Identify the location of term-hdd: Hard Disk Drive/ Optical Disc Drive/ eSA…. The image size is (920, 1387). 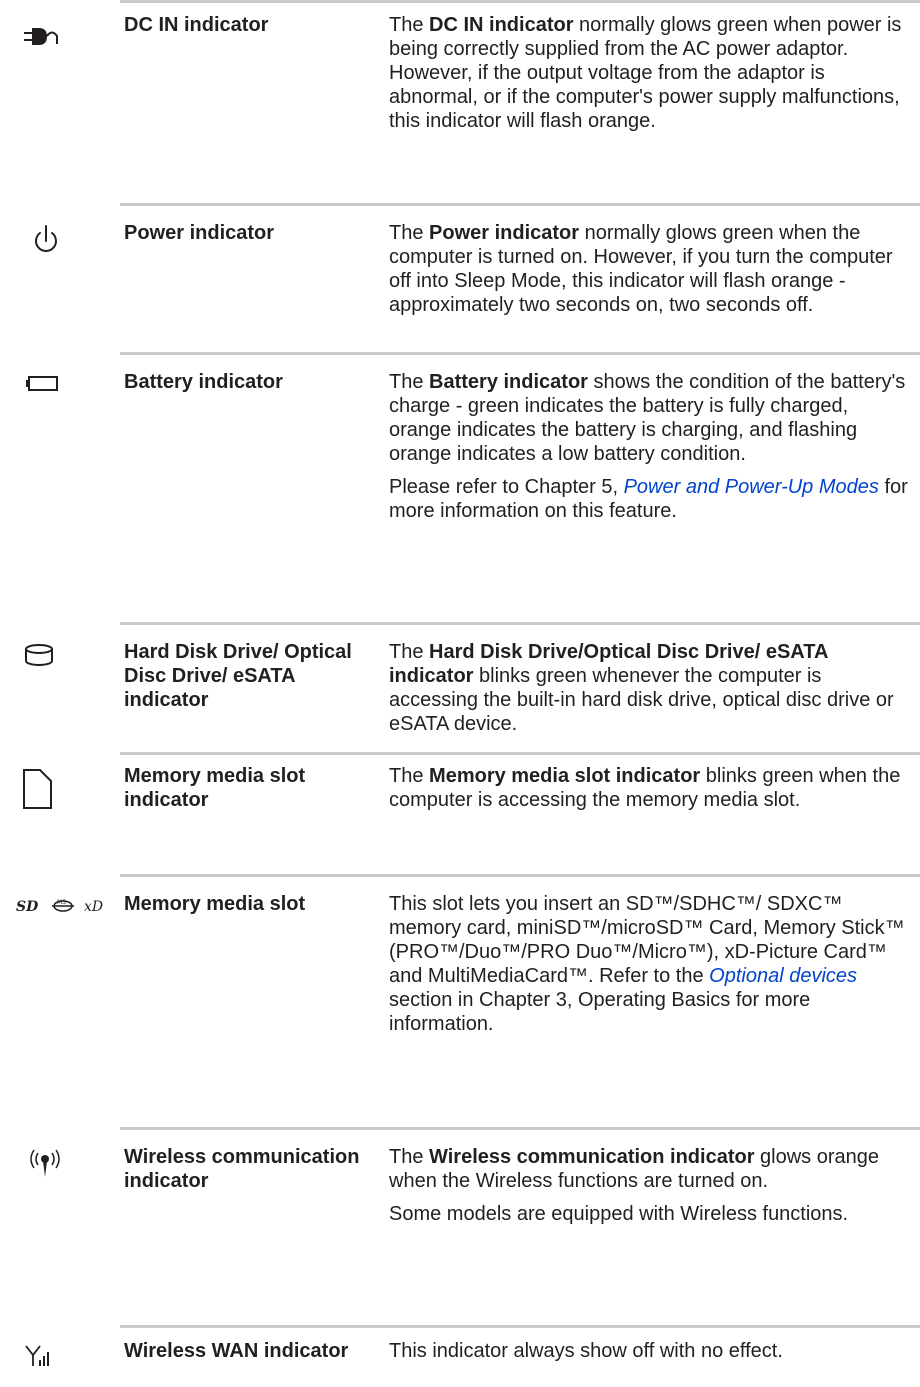
(238, 676).